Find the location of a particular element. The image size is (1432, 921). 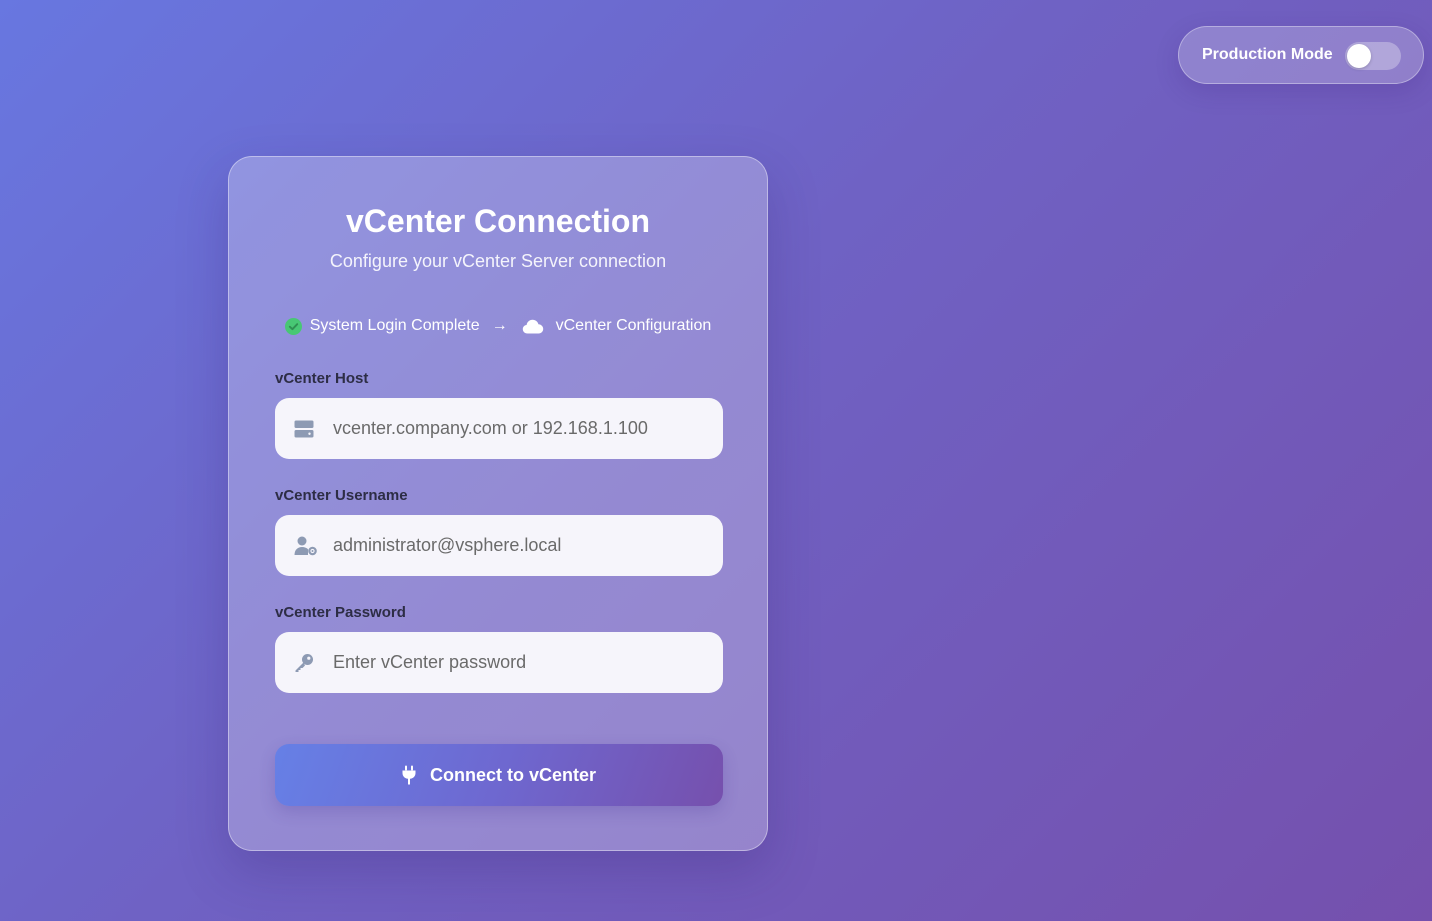

step-current-label: vCenter Configuration is located at coordinates (633, 325).